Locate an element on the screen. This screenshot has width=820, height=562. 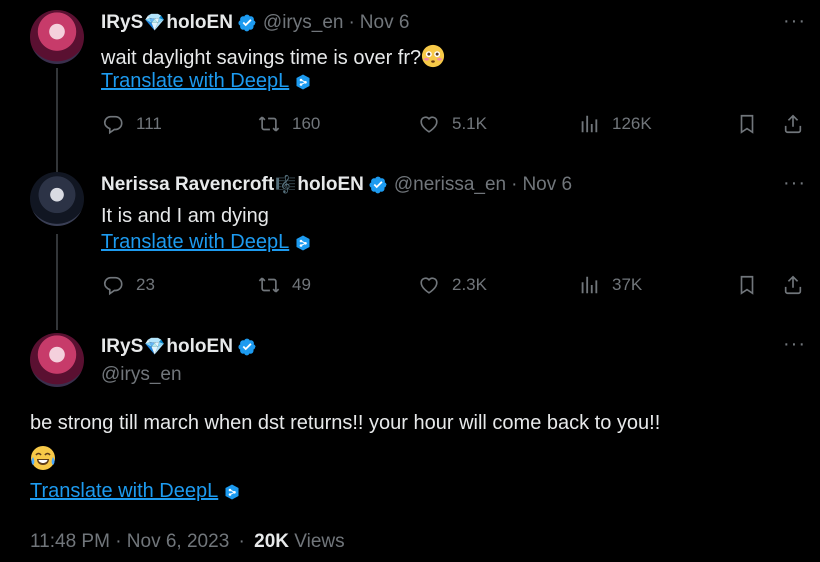
tears-of-joy-emoji-icon is located at coordinates (43, 458).